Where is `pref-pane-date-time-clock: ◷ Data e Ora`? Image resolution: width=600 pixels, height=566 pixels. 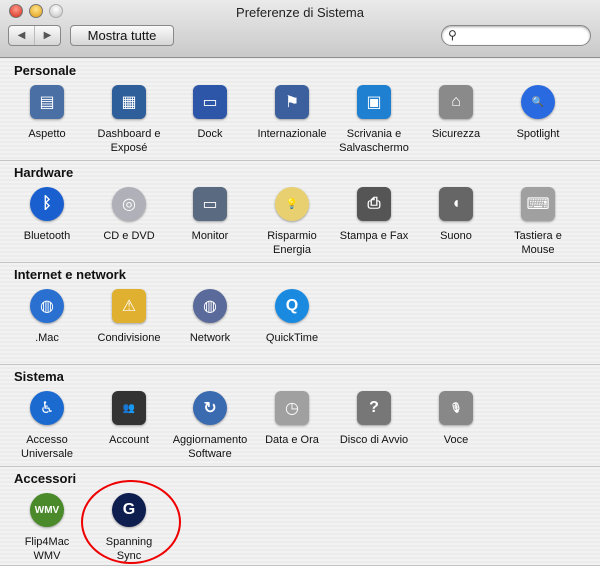
pref-pane-date-time-clock: ◷ Data e Ora is located at coordinates (292, 417).